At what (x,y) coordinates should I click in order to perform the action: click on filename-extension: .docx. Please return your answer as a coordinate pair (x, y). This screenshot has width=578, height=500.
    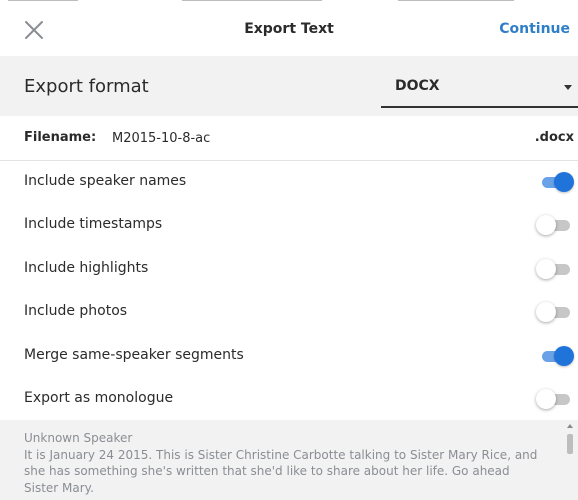
    Looking at the image, I should click on (554, 137).